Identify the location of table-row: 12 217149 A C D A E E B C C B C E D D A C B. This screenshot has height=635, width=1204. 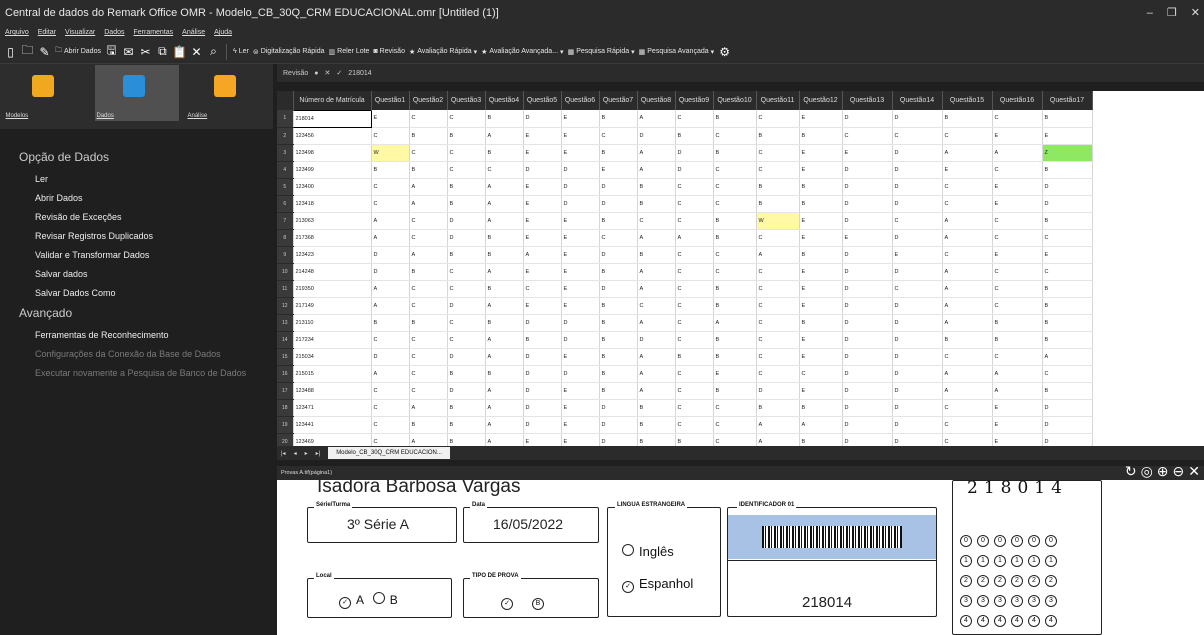
(685, 306).